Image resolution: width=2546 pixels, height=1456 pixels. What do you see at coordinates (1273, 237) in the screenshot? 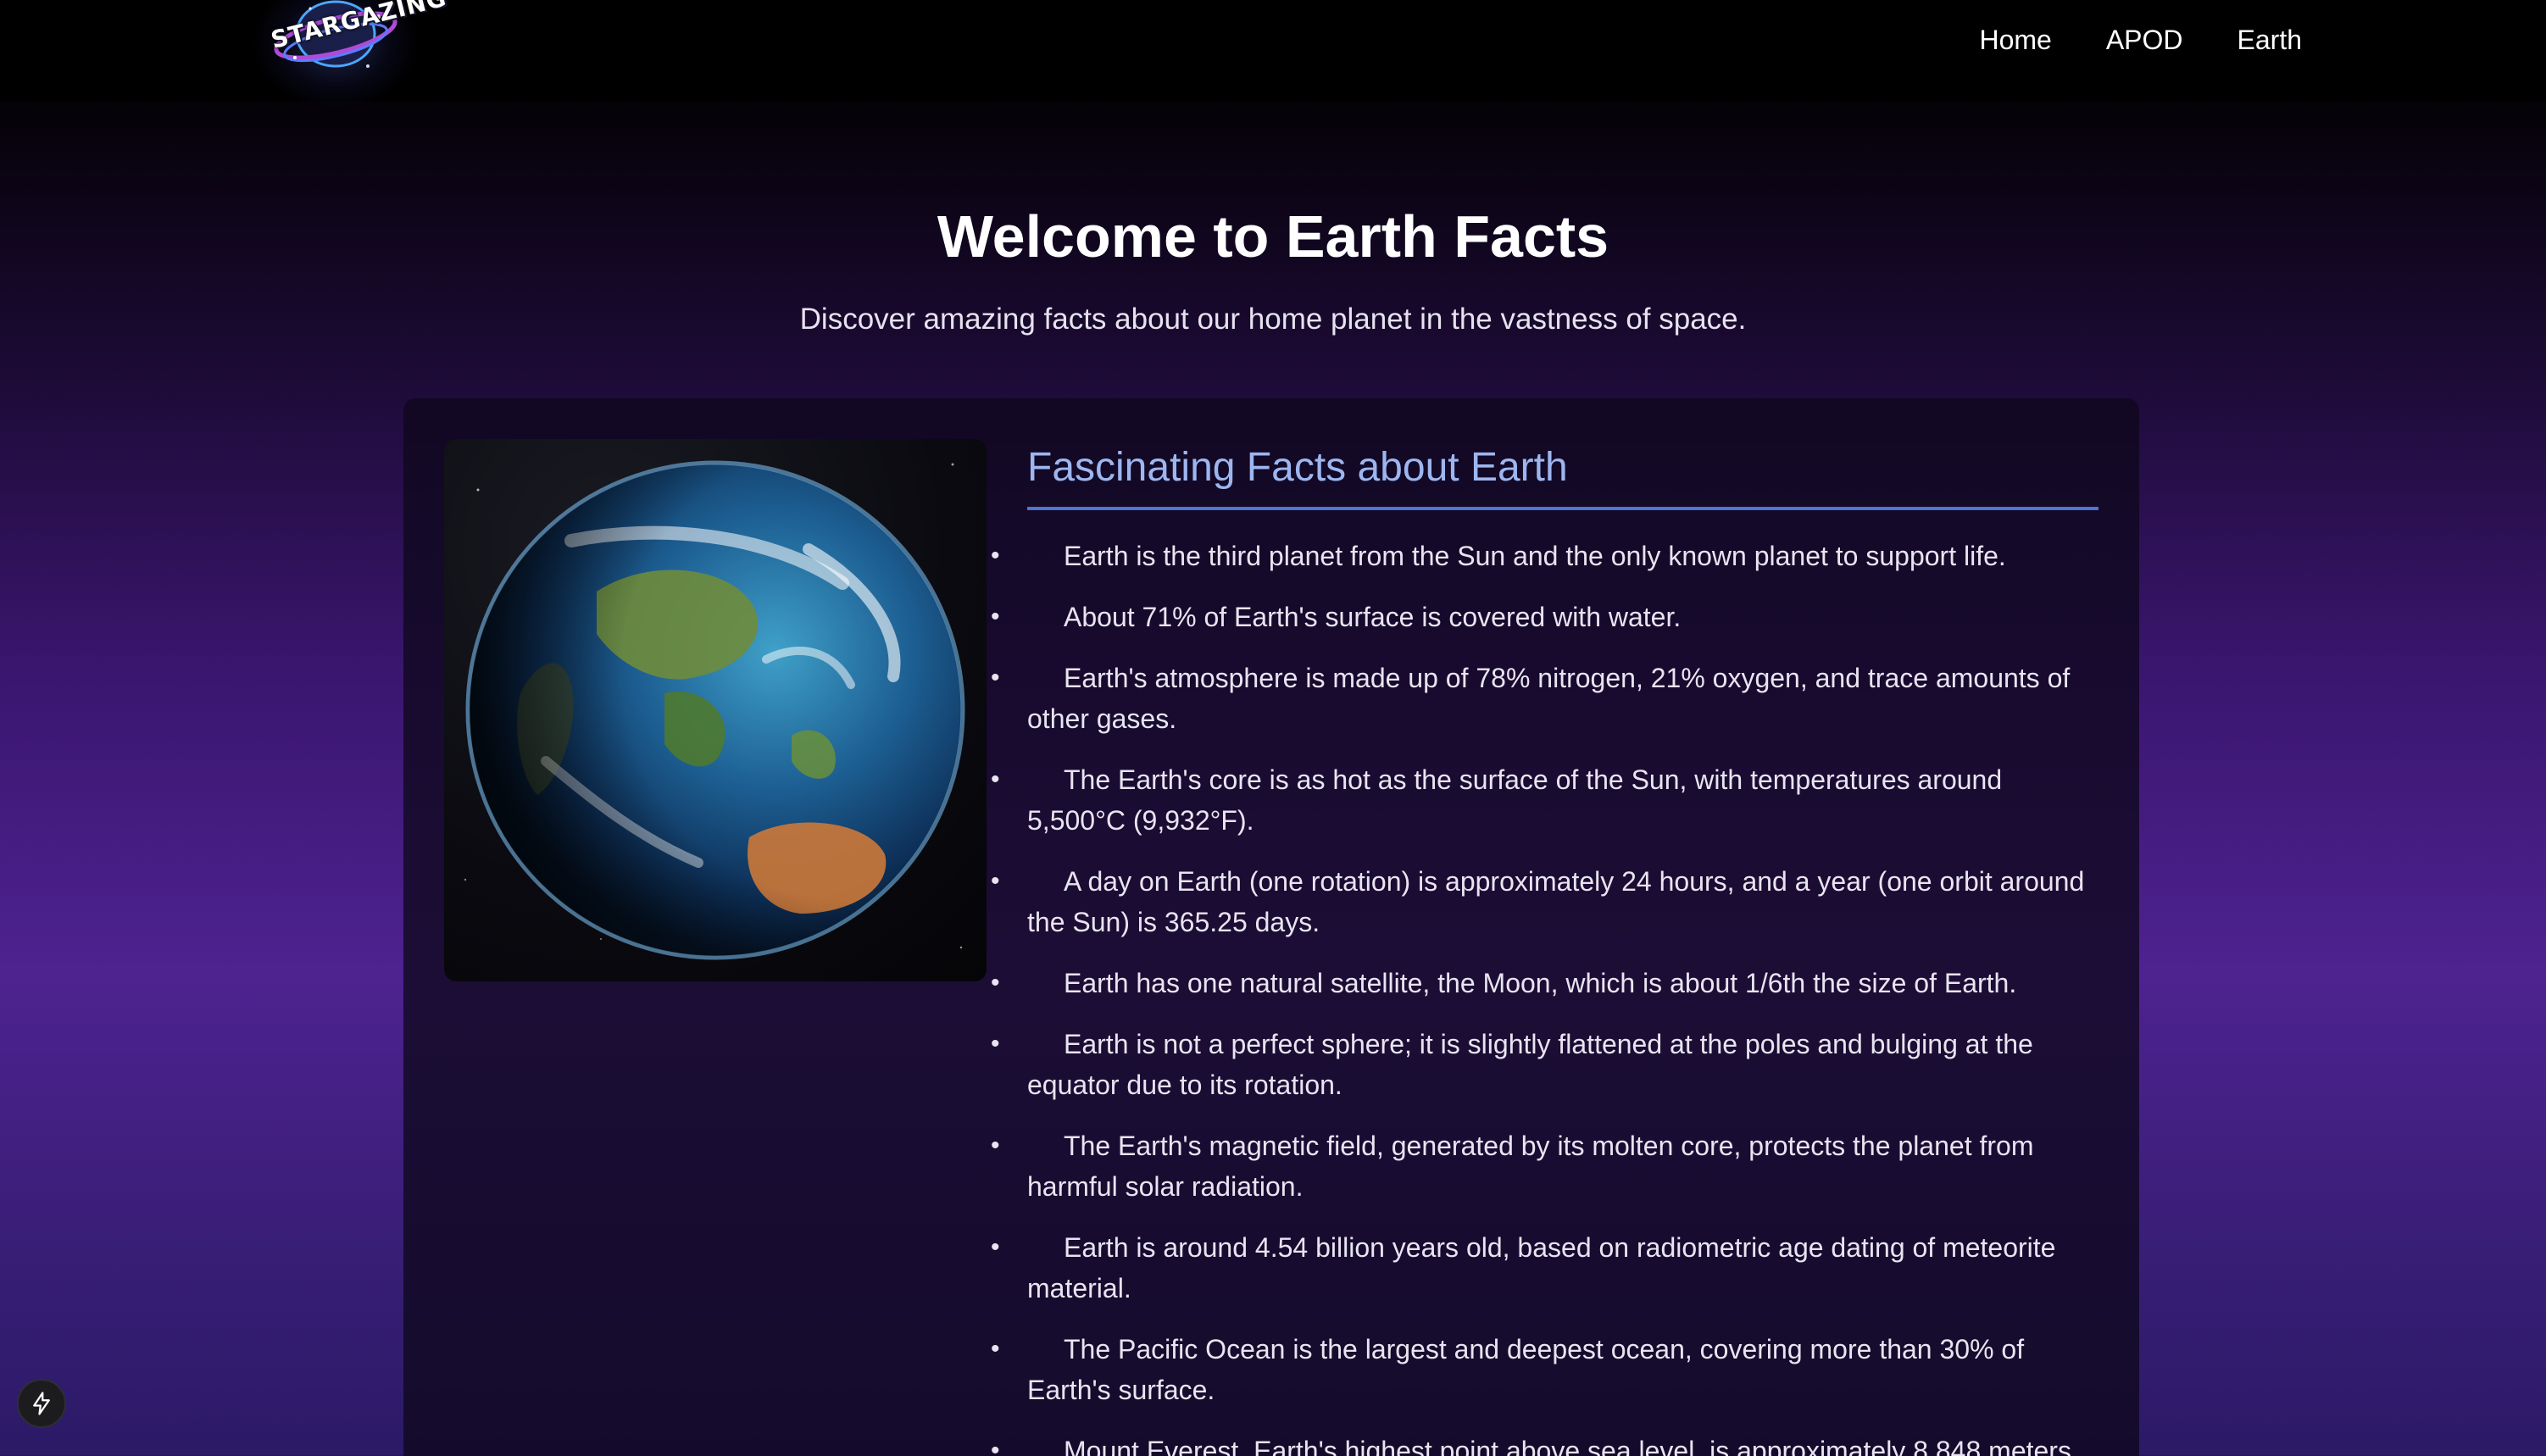
I see `page-title: Welcome to Earth Facts` at bounding box center [1273, 237].